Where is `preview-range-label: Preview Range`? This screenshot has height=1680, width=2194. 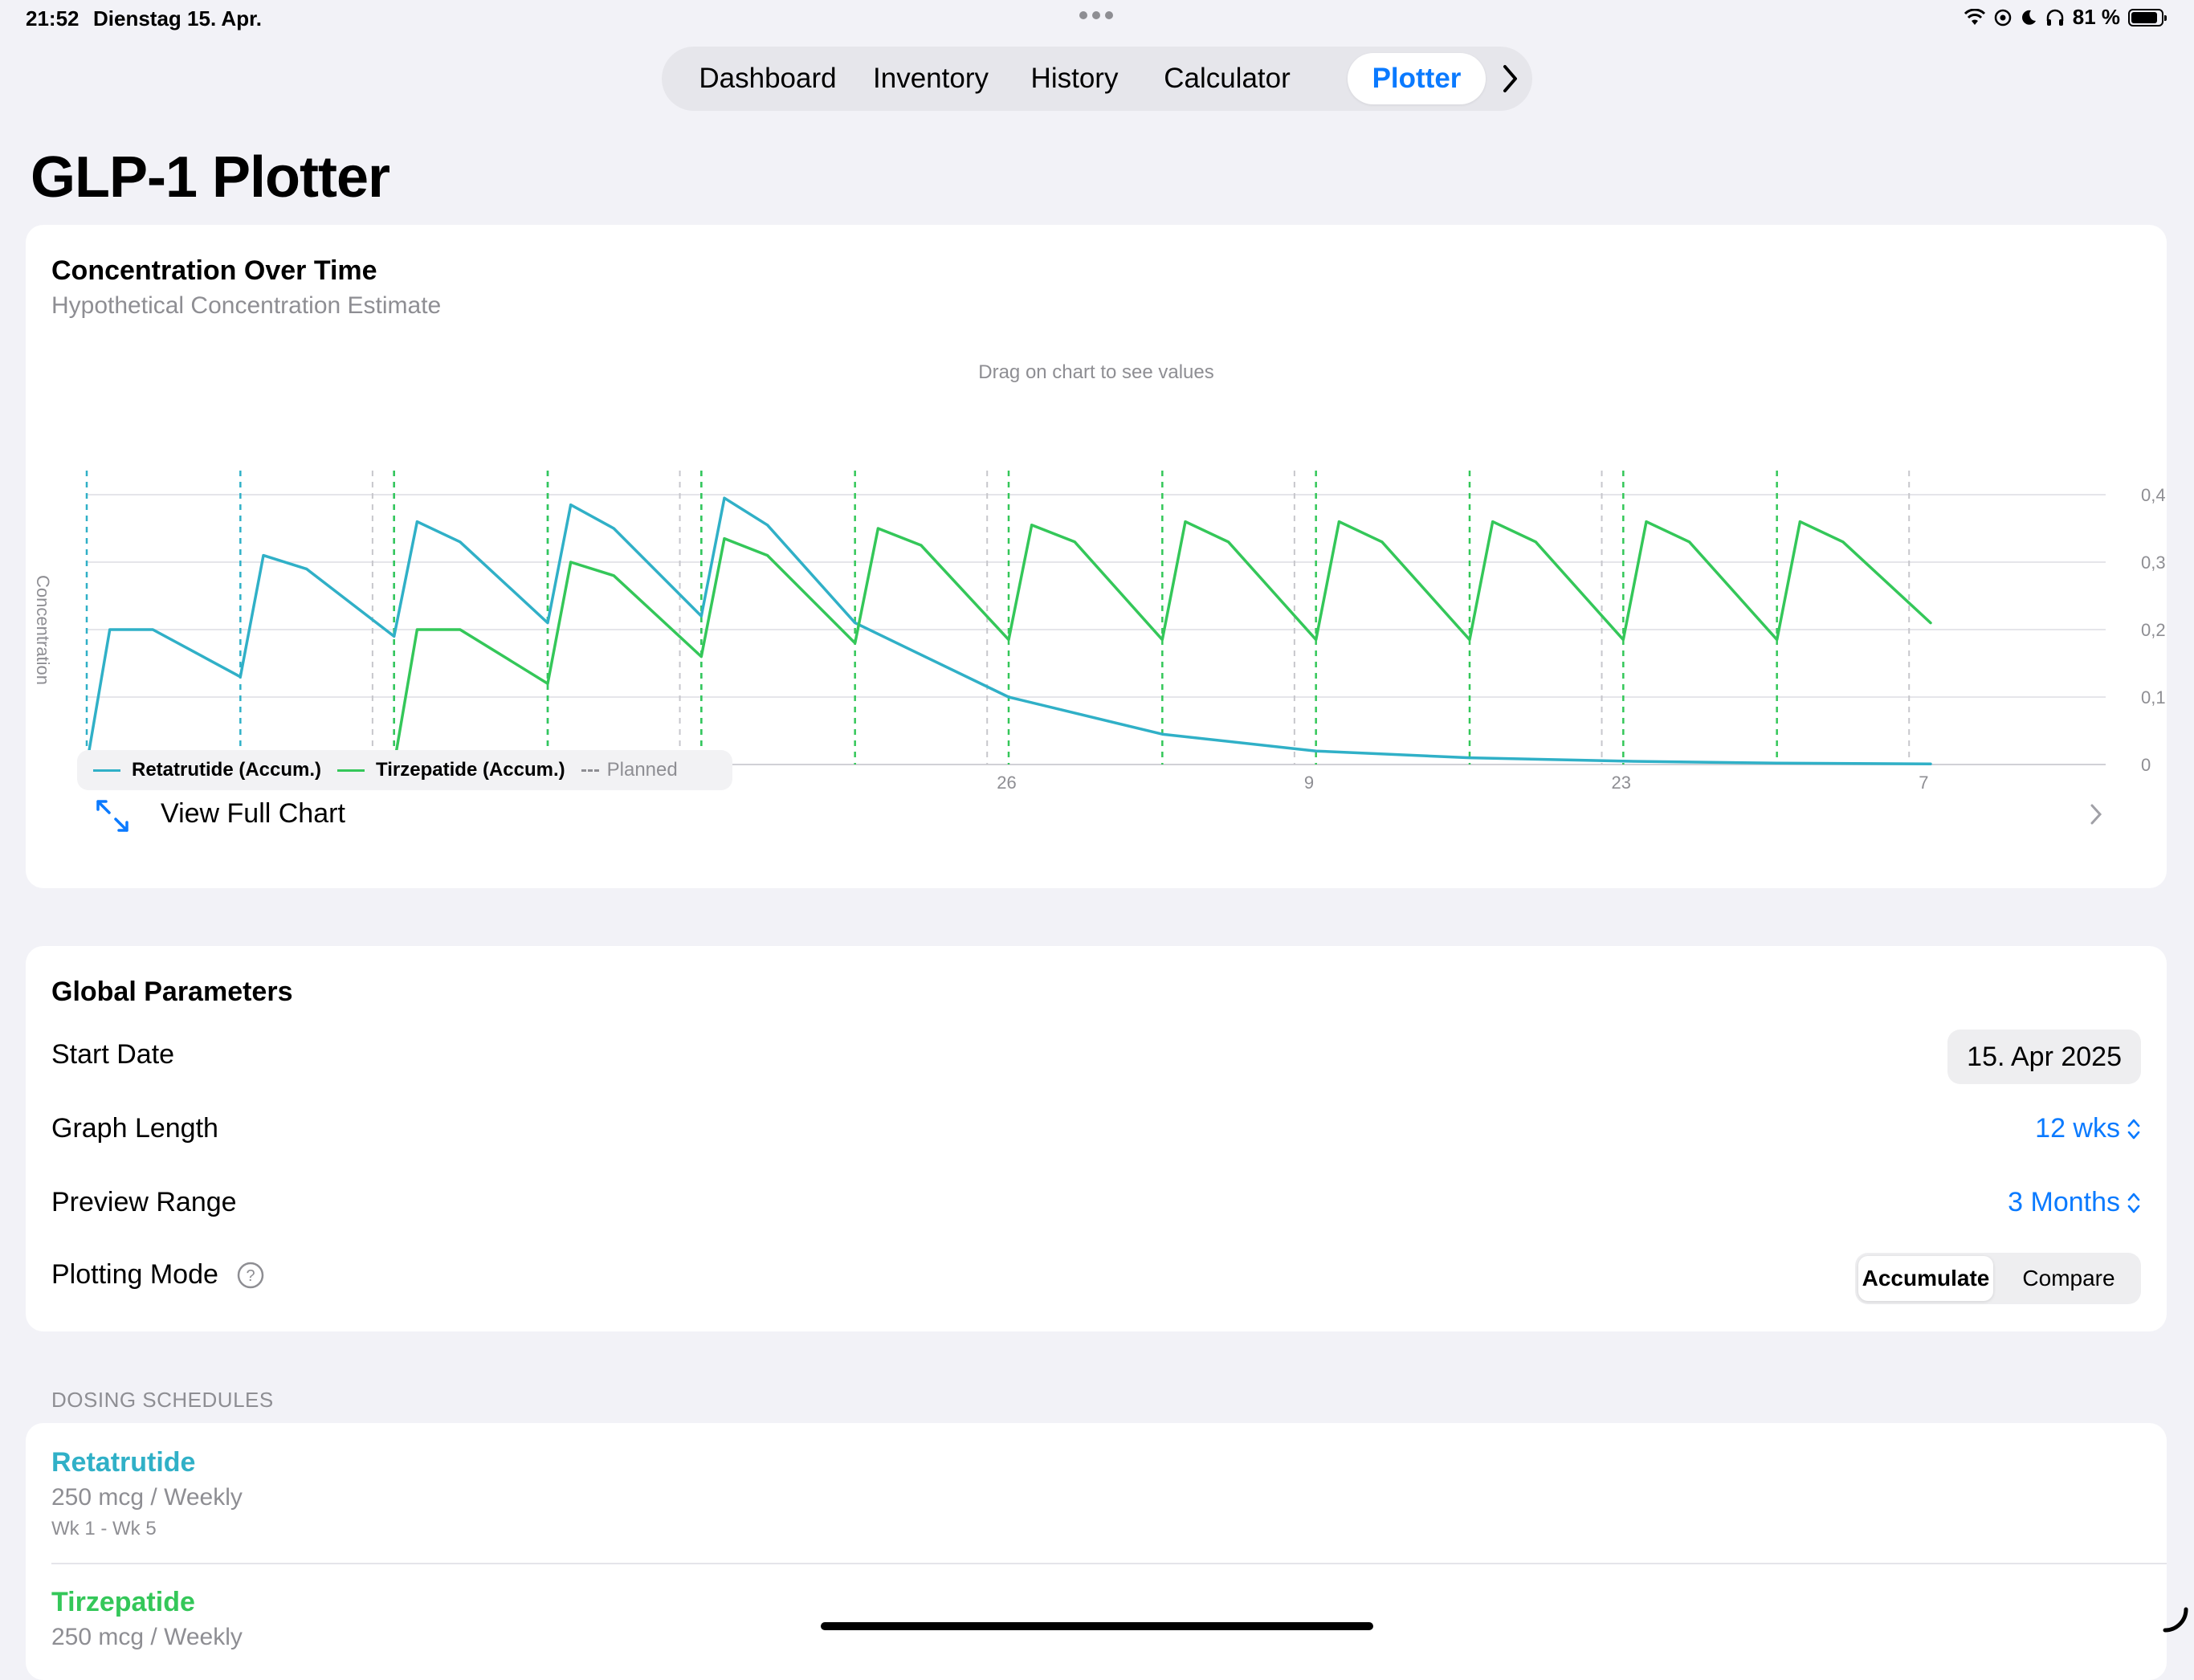
preview-range-label: Preview Range is located at coordinates (144, 1202).